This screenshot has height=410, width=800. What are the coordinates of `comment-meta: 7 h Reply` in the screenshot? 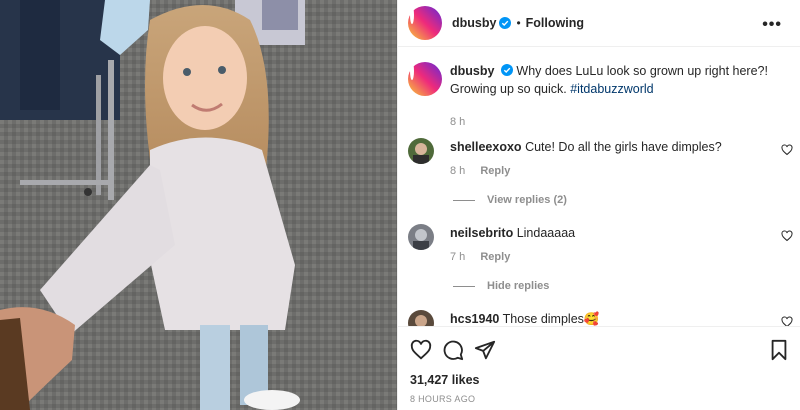 It's located at (621, 257).